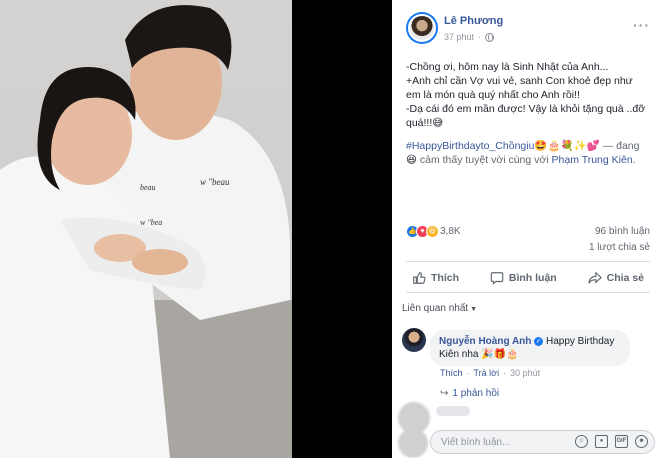 Image resolution: width=660 pixels, height=458 pixels. Describe the element at coordinates (450, 231) in the screenshot. I see `reaction-count: 3,8K` at that location.